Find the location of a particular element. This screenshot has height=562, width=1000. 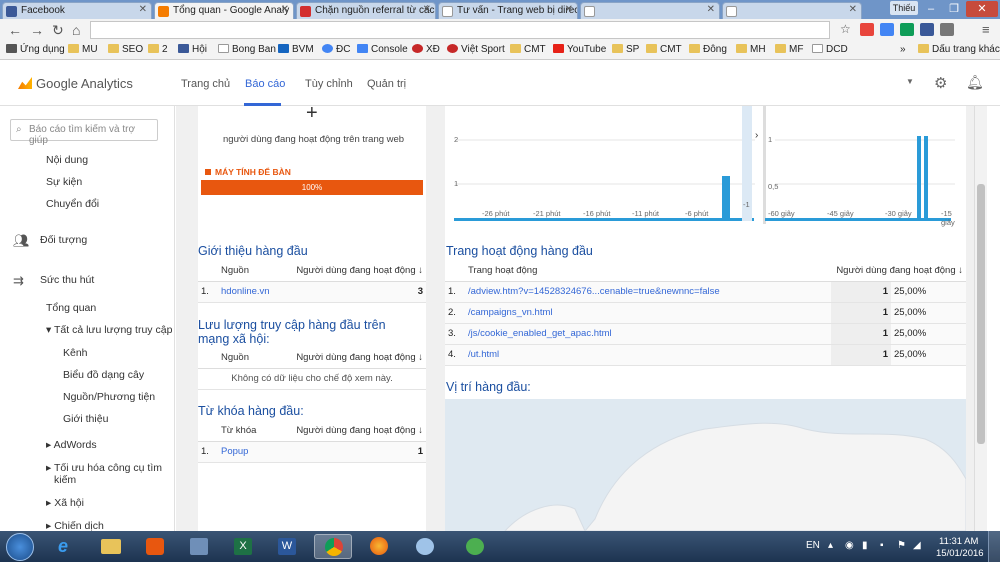

sidebar-item-referrals: Giới thiệu is located at coordinates (85, 419).